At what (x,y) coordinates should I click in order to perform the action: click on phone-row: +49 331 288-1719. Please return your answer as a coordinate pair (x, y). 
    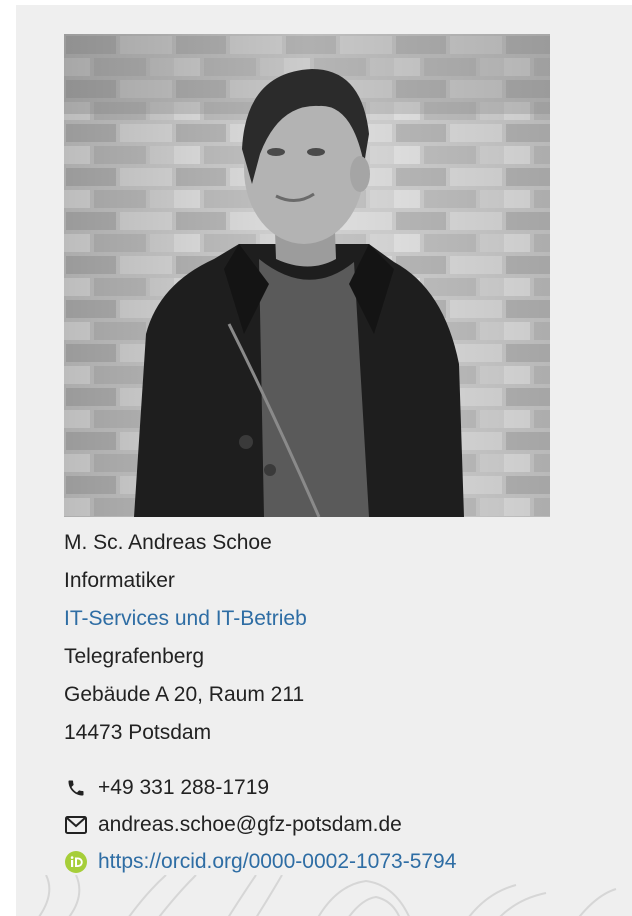
    Looking at the image, I should click on (344, 787).